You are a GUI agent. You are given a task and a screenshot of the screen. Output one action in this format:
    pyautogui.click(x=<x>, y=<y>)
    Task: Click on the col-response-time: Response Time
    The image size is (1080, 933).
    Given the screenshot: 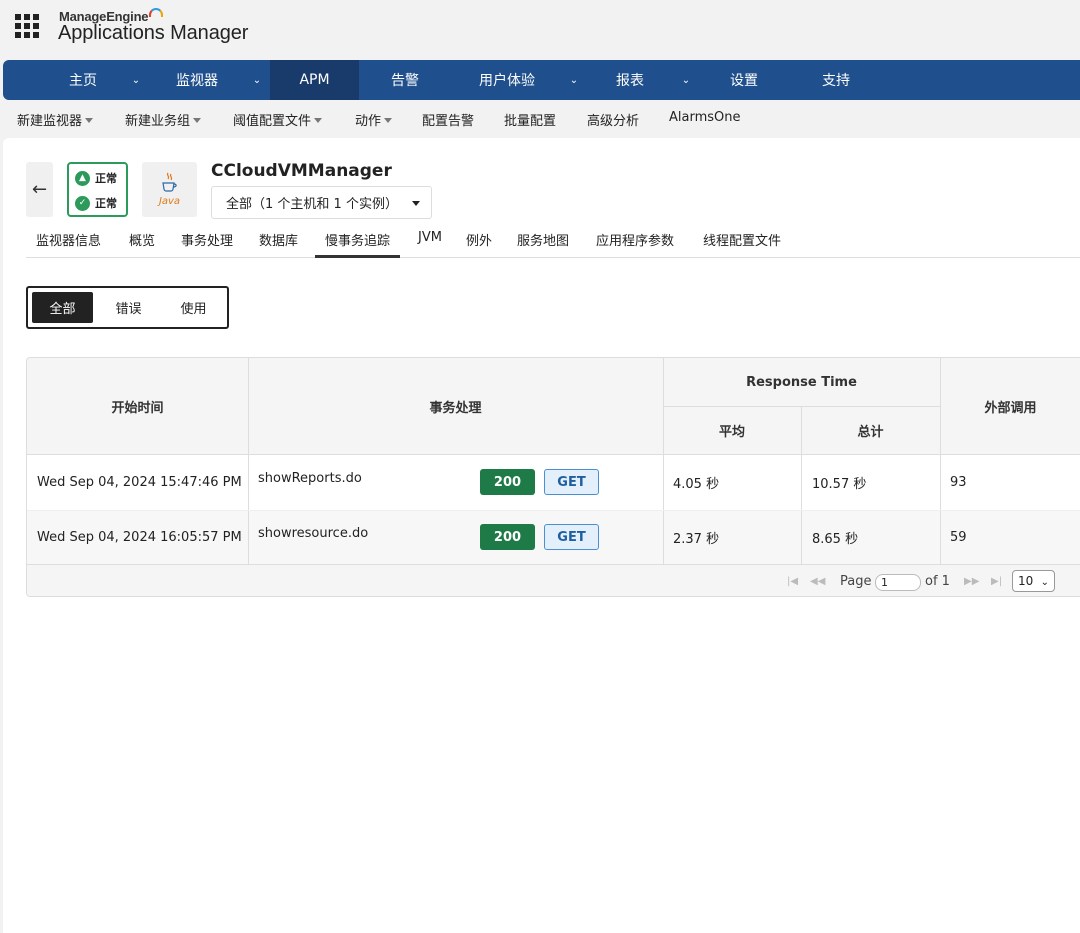 What is the action you would take?
    pyautogui.click(x=801, y=382)
    